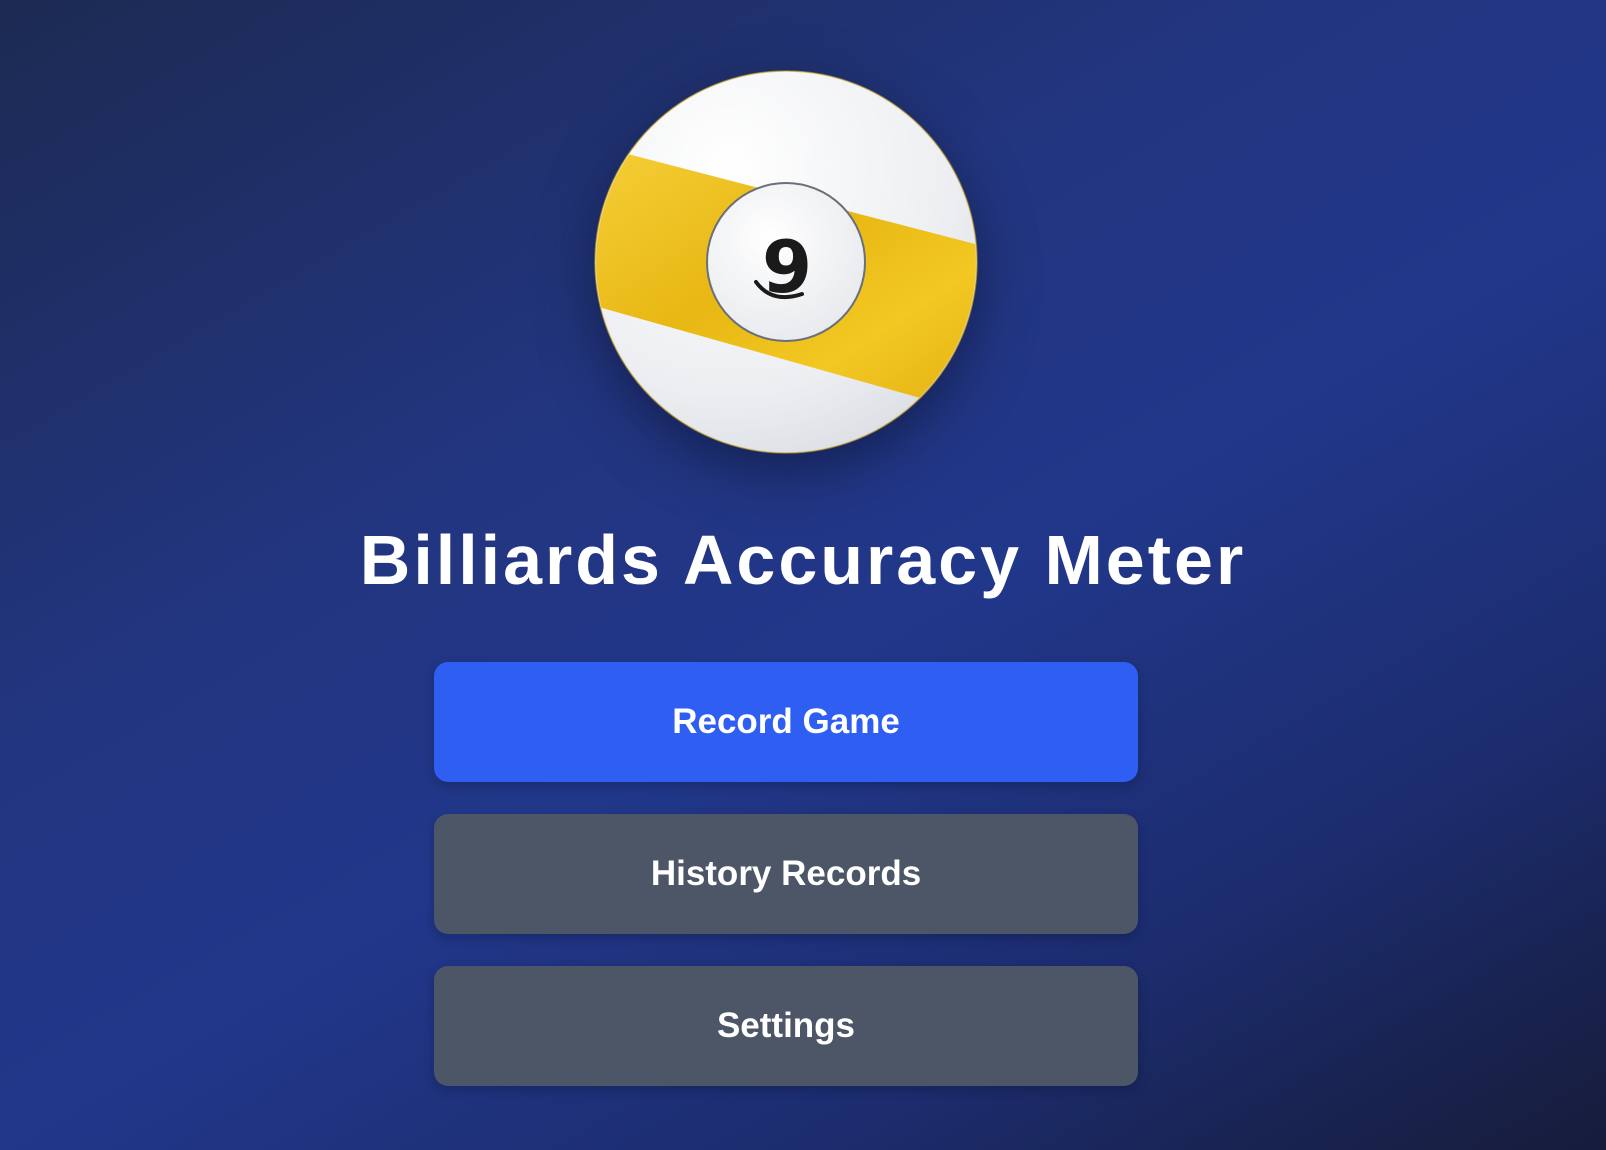 Image resolution: width=1606 pixels, height=1150 pixels. What do you see at coordinates (803, 560) in the screenshot?
I see `app-title: Billiards Accuracy Meter` at bounding box center [803, 560].